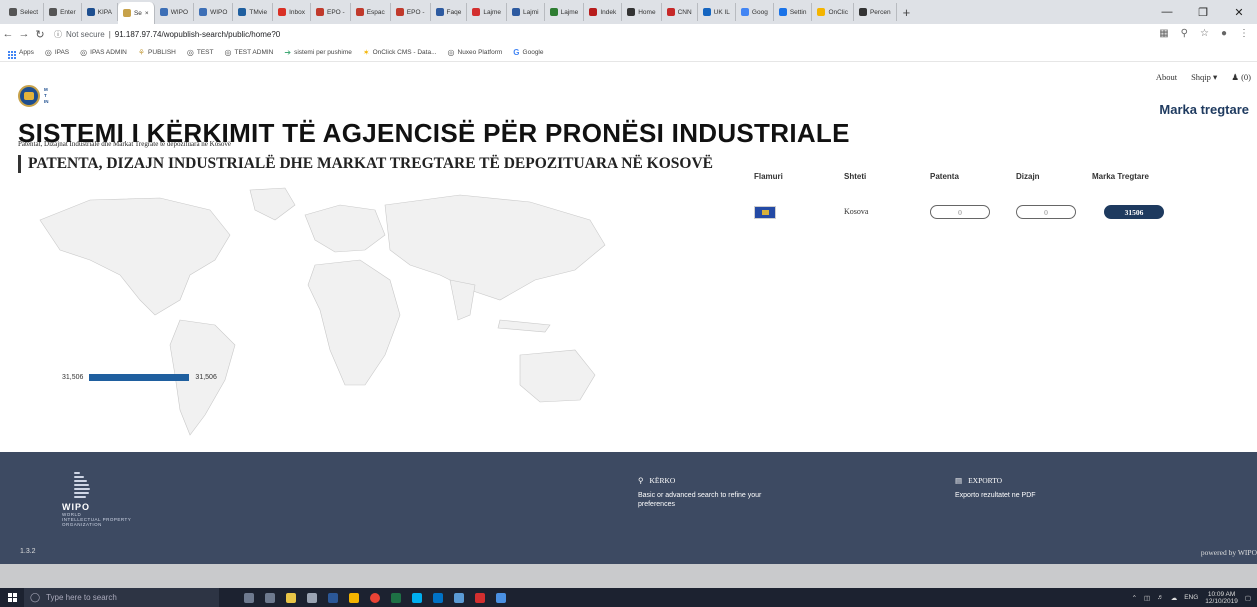  I want to click on country-cell: Kosova, so click(856, 211).